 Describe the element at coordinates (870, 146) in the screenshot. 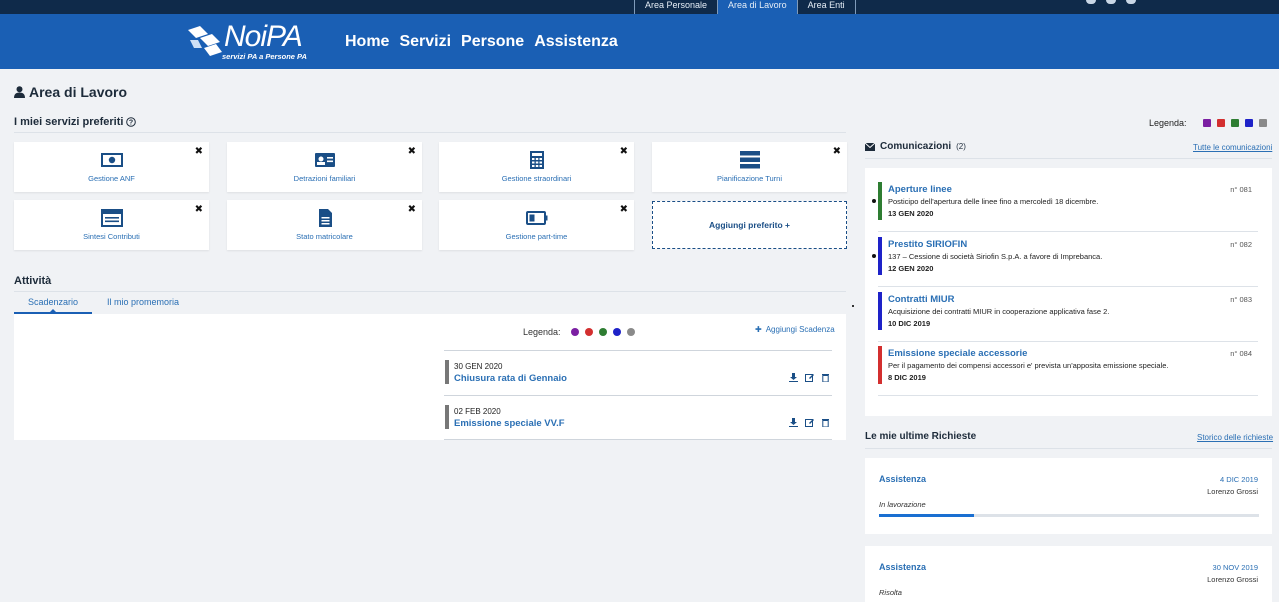

I see `envelope-icon` at that location.